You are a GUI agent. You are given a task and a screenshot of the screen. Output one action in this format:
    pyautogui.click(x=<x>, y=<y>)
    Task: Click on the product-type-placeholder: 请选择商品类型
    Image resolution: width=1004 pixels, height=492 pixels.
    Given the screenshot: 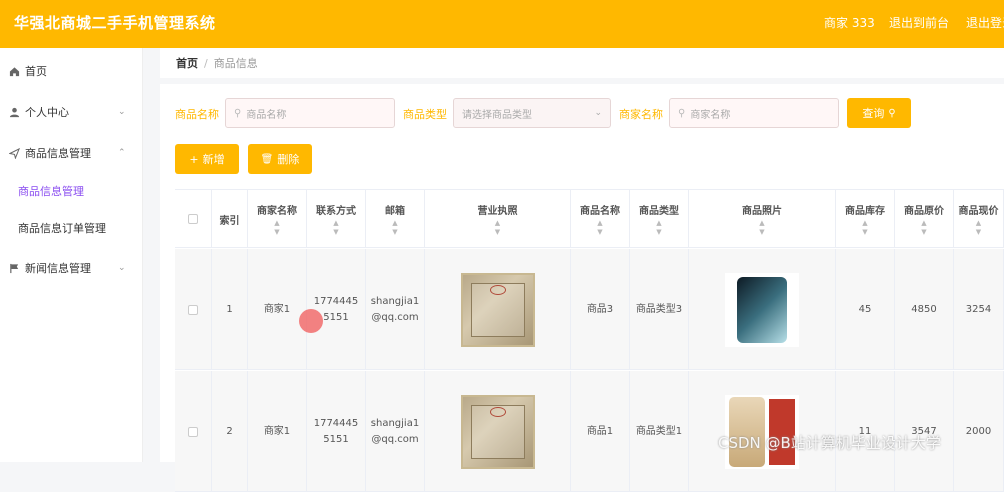 What is the action you would take?
    pyautogui.click(x=497, y=115)
    